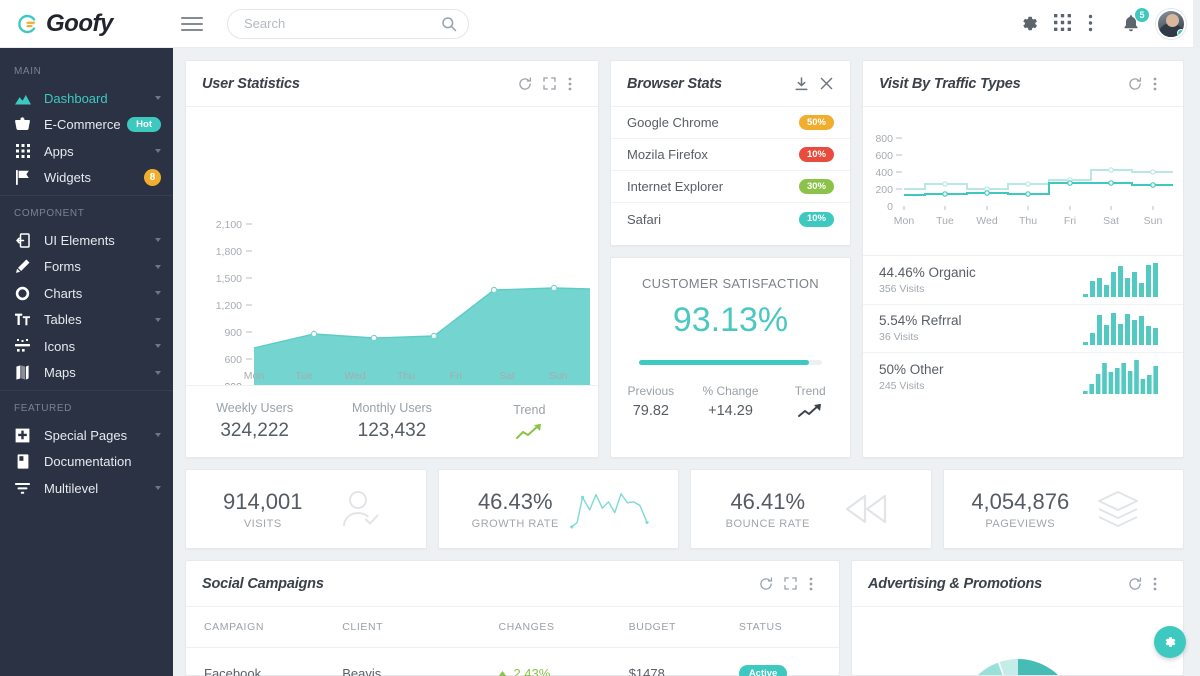  I want to click on kpi-growth-rate: 46.43% GROWTH RATE, so click(558, 509).